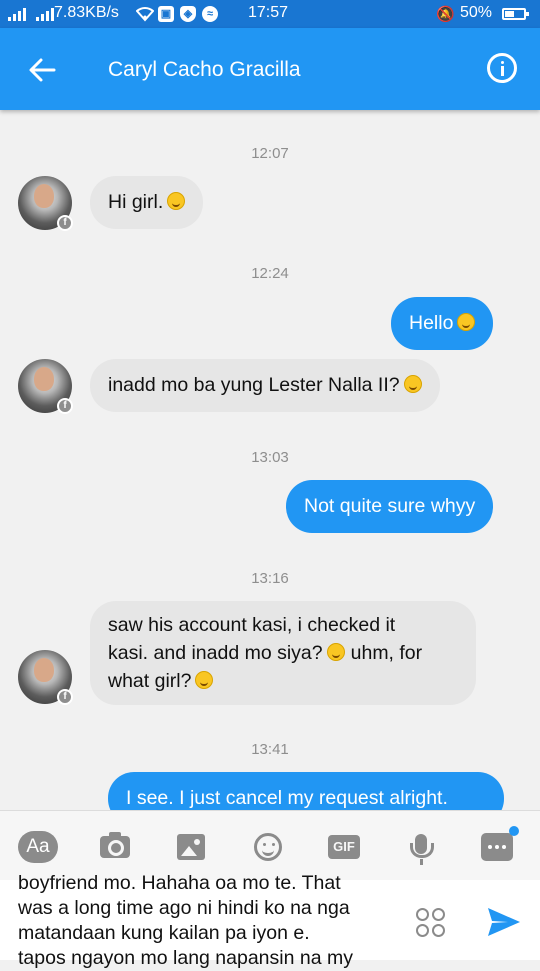 This screenshot has height=971, width=540. Describe the element at coordinates (265, 385) in the screenshot. I see `incoming-message: inadd mo ba yung Lester Nalla II?` at that location.